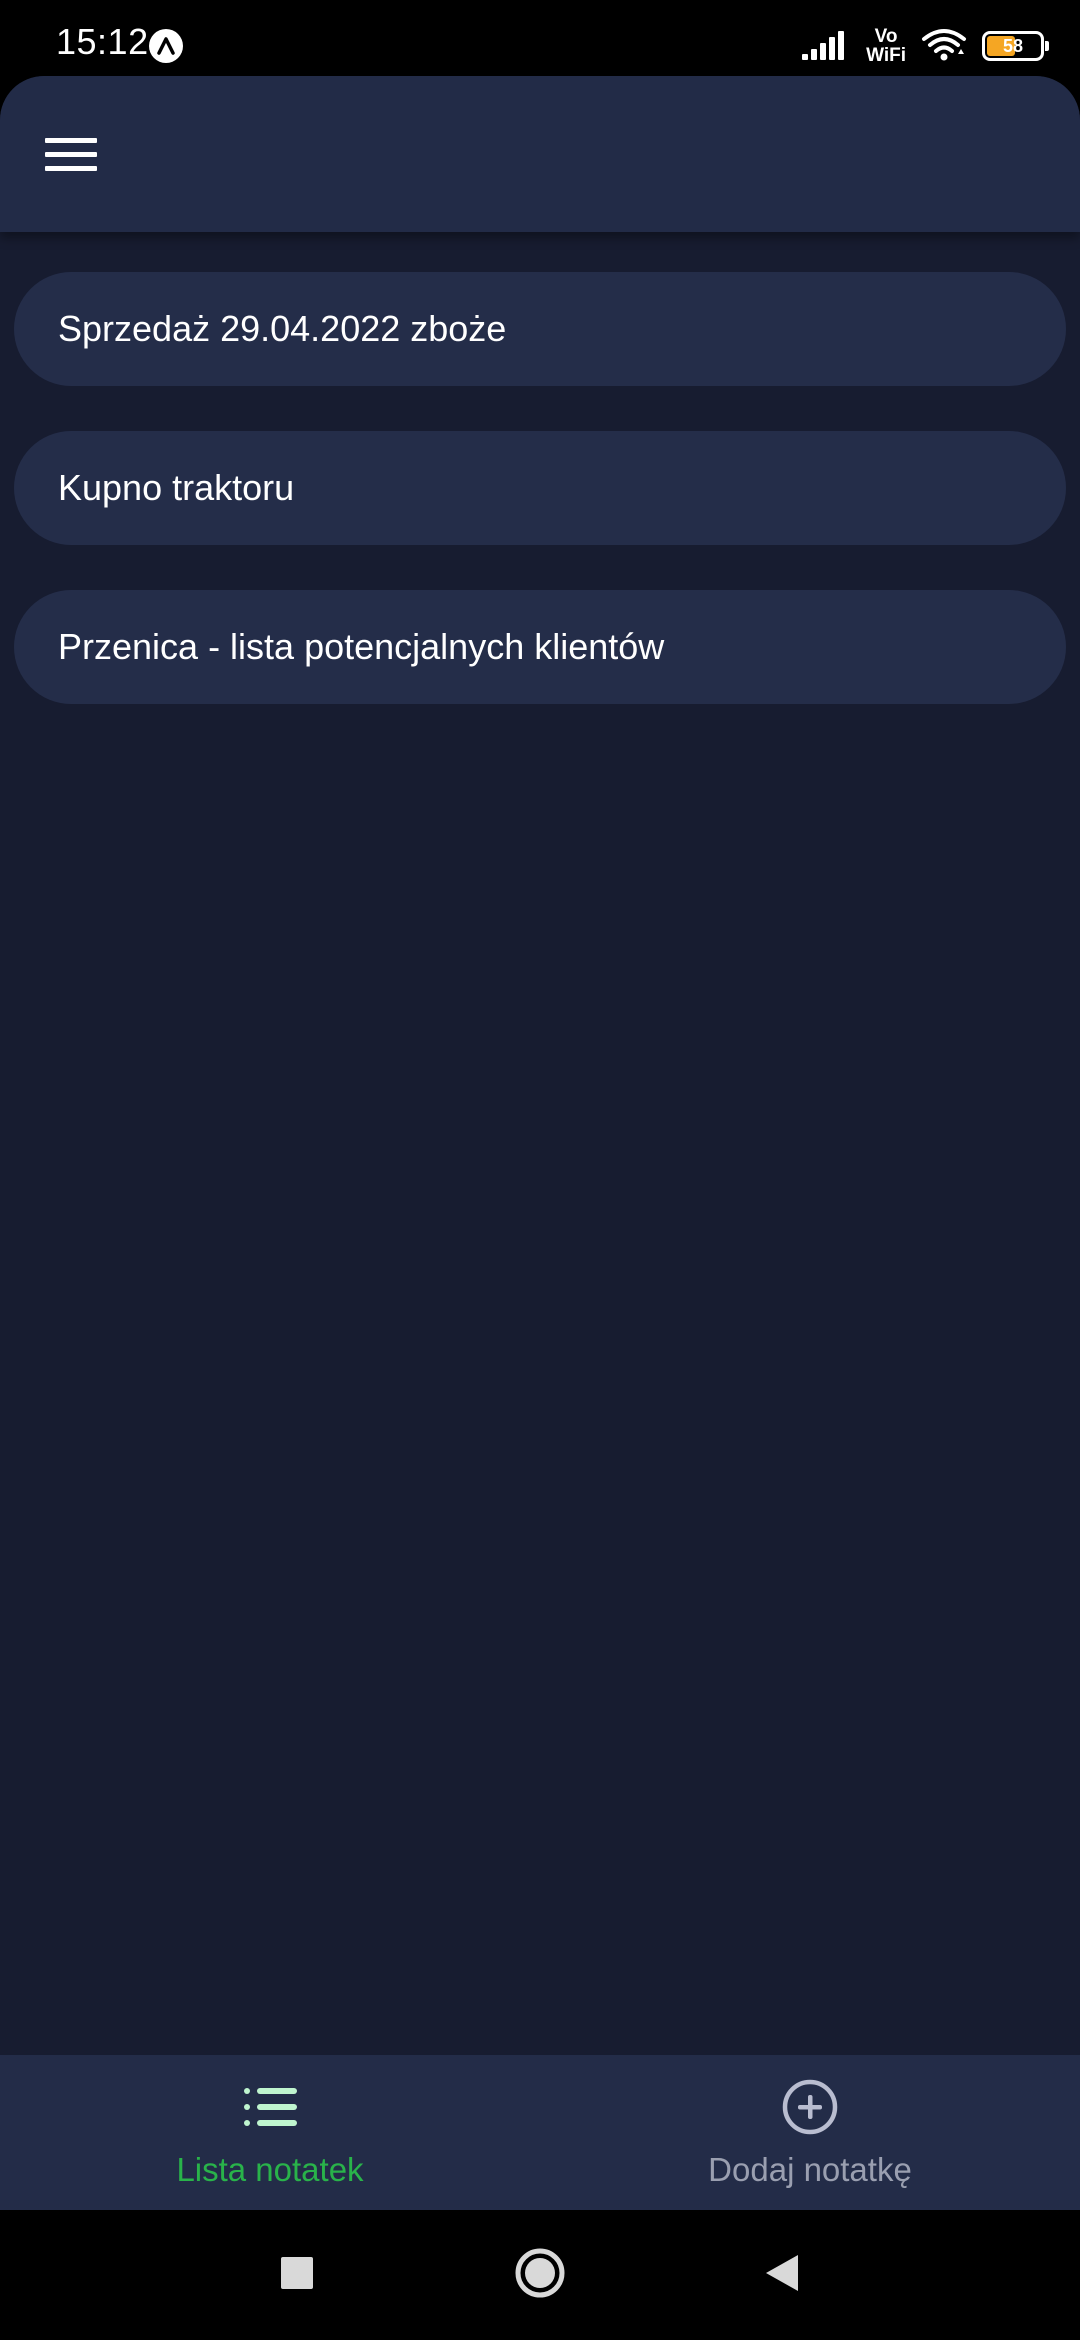  What do you see at coordinates (270, 2169) in the screenshot?
I see `tab-notes-list-label: Lista notatek` at bounding box center [270, 2169].